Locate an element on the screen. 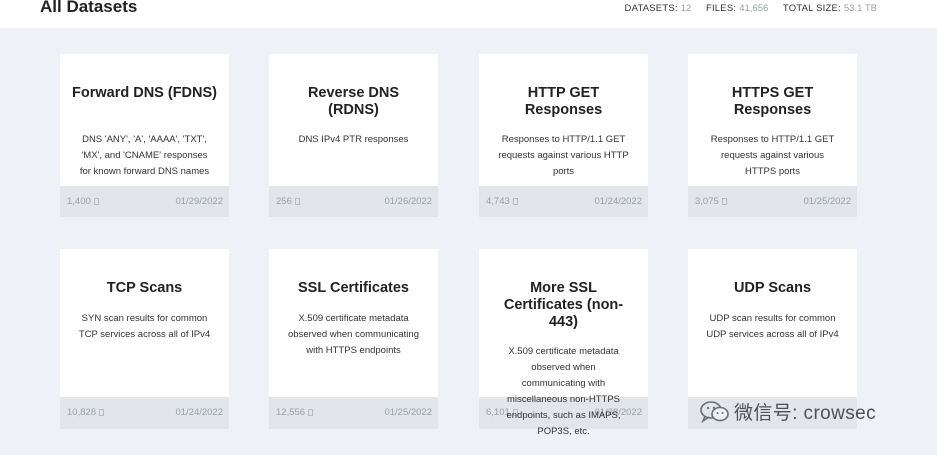 This screenshot has width=937, height=455. card-title: HTTPS GET Responses is located at coordinates (772, 101).